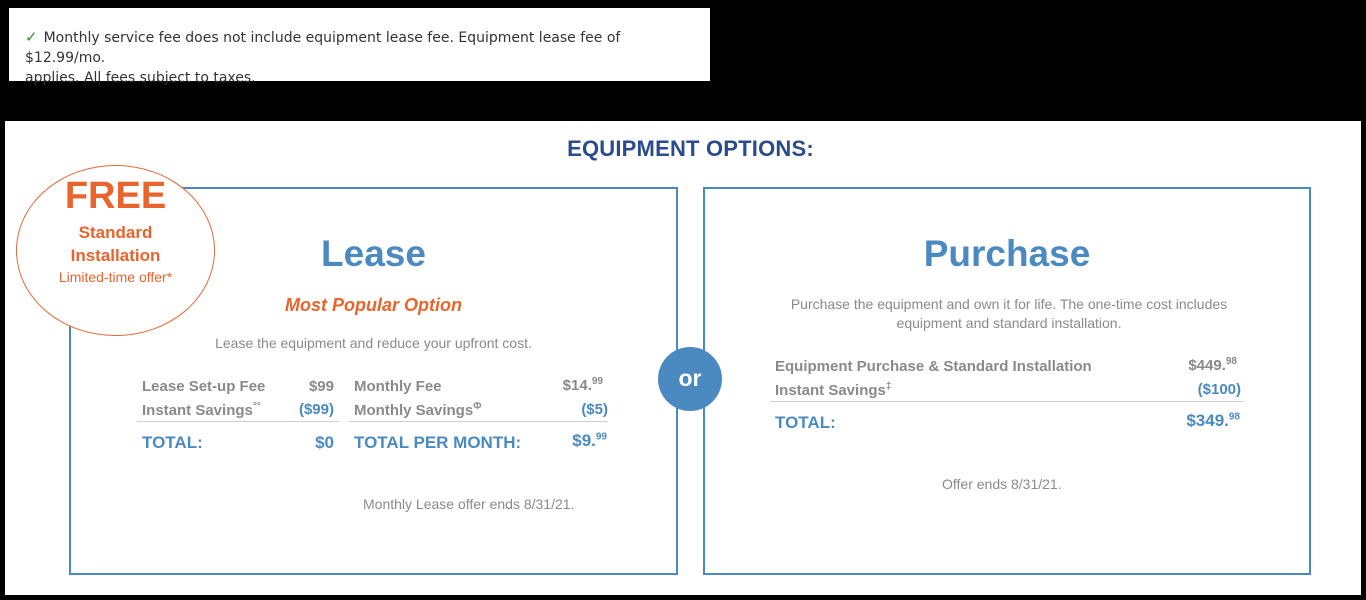  Describe the element at coordinates (584, 440) in the screenshot. I see `total-per-month-dollars: $9.` at that location.